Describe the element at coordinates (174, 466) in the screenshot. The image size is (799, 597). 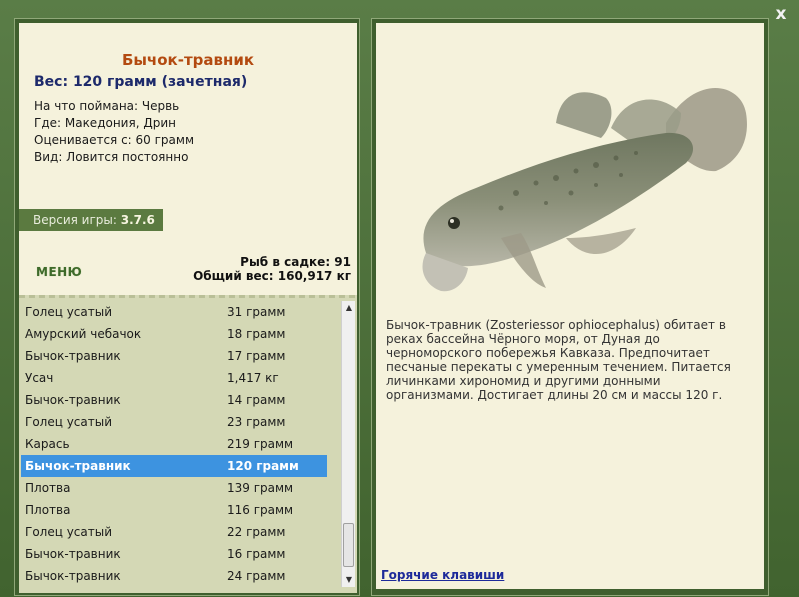
I see `list-item: Бычок-травник 120 грамм` at that location.